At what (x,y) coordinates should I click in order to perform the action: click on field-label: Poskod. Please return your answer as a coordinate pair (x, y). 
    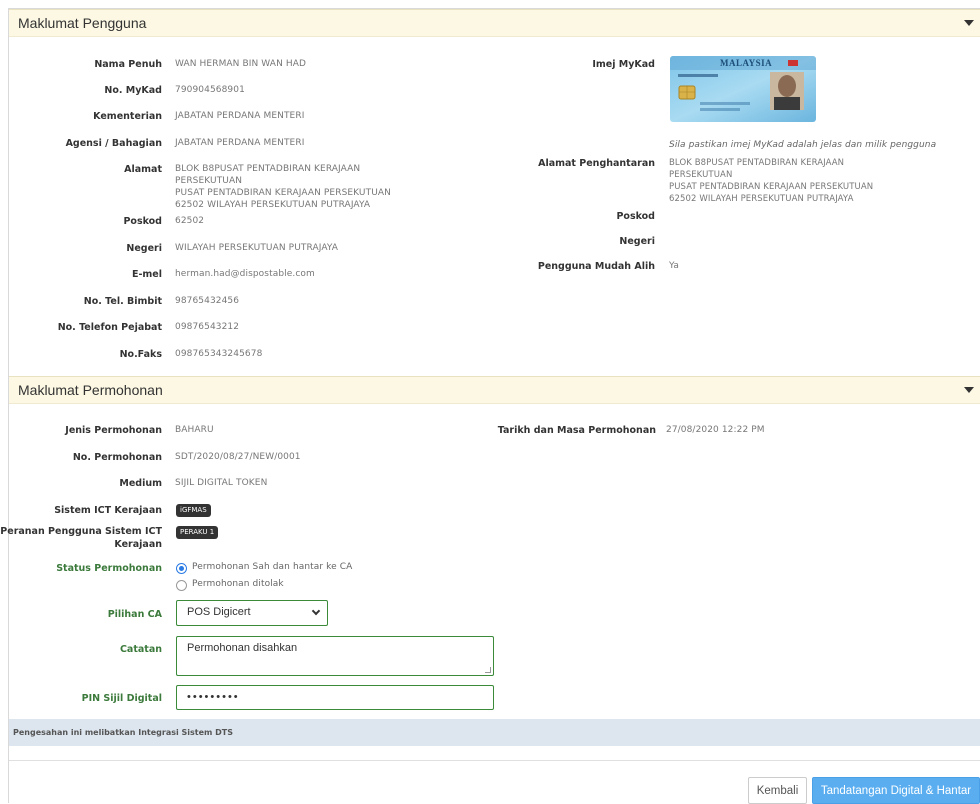
    Looking at the image, I should click on (142, 221).